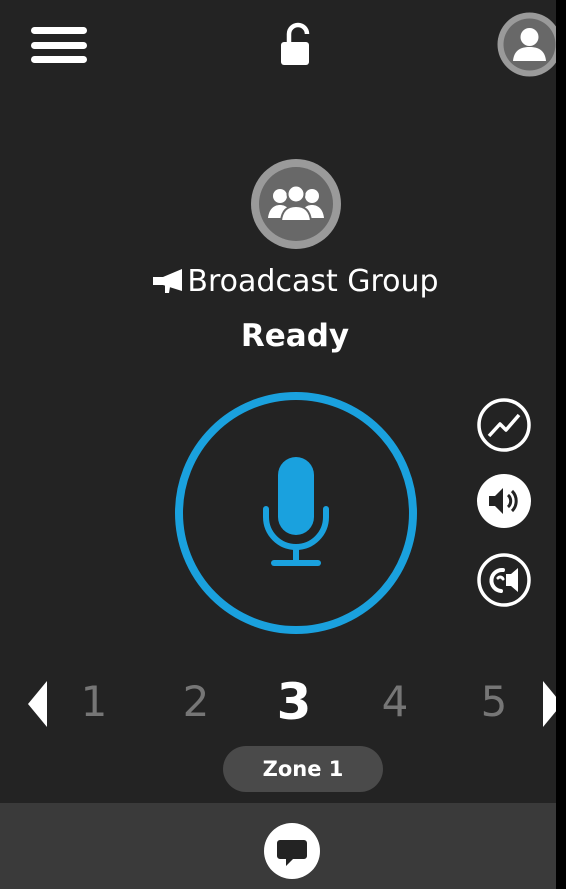 This screenshot has height=889, width=566. I want to click on previous-zone-button, so click(38, 704).